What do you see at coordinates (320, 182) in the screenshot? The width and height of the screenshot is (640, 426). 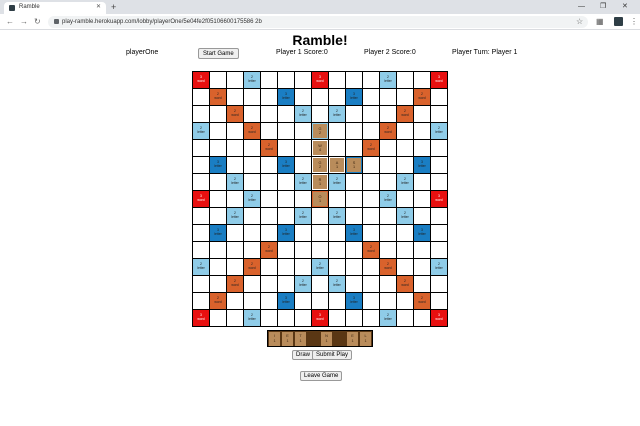 I see `placed-tile: R1` at bounding box center [320, 182].